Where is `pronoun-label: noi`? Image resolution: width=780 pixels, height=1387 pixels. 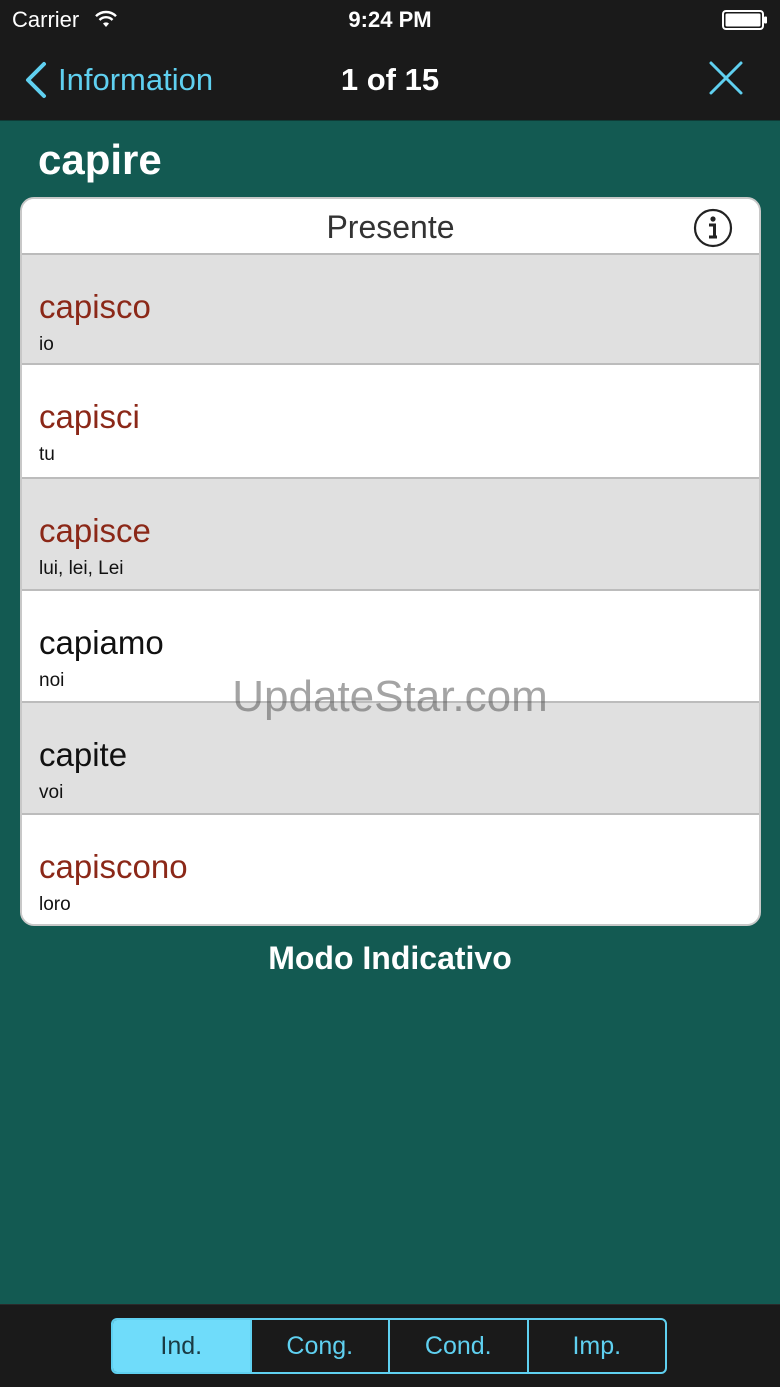
pronoun-label: noi is located at coordinates (52, 680).